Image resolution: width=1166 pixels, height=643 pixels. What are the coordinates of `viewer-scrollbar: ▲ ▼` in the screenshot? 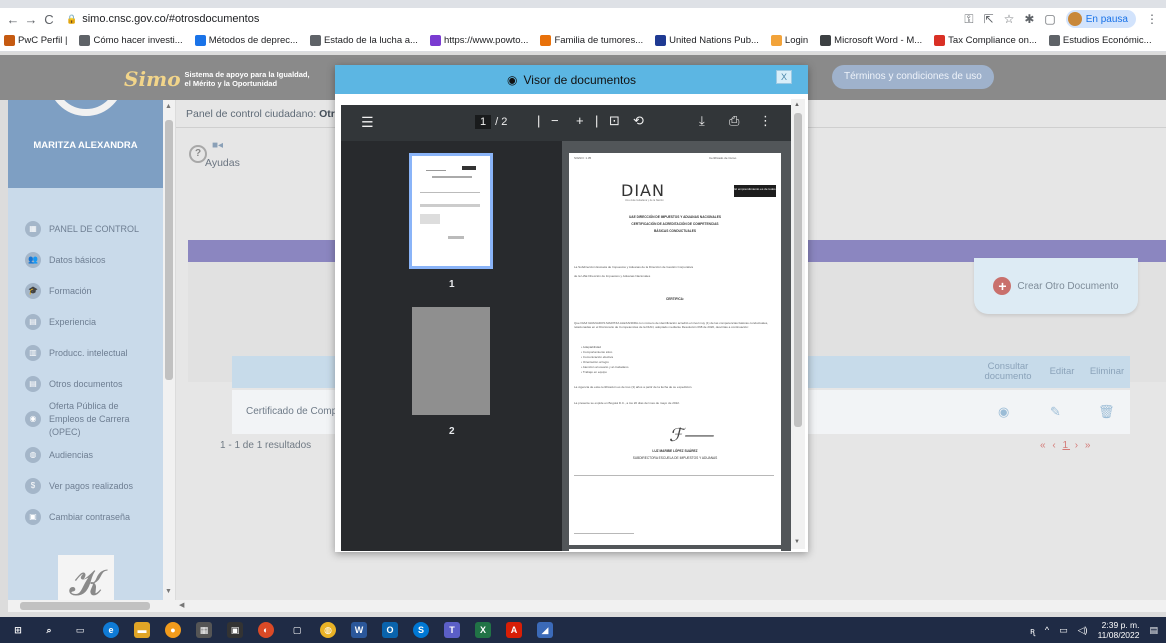 It's located at (798, 324).